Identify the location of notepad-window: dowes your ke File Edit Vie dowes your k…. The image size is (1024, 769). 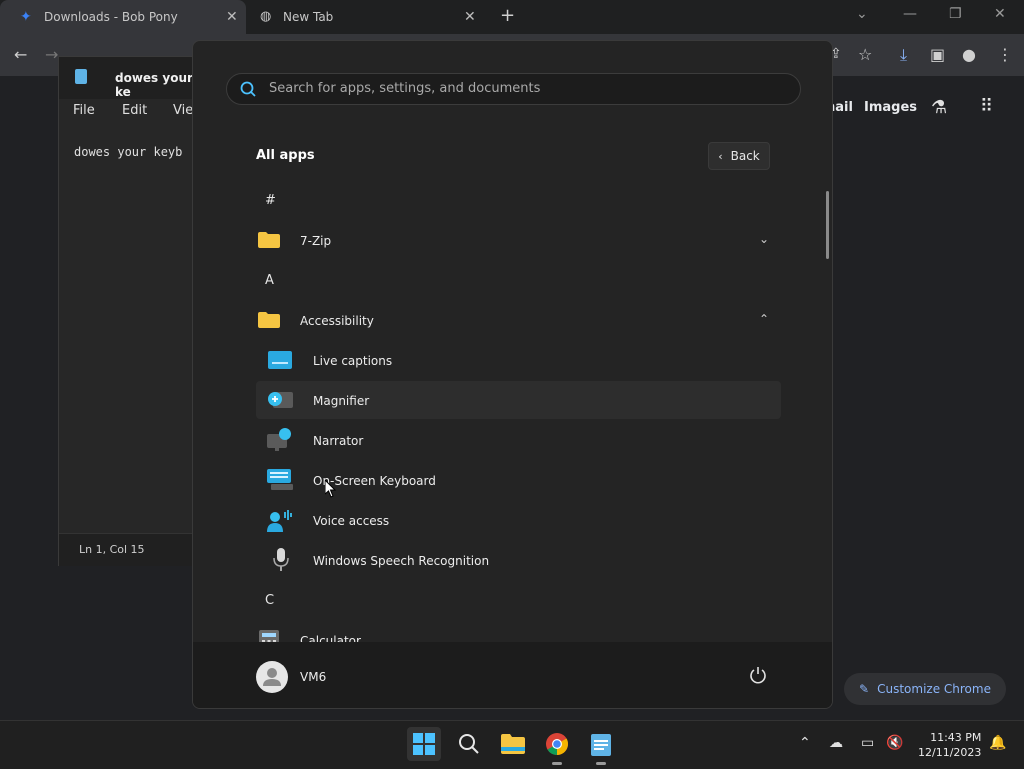
(129, 311).